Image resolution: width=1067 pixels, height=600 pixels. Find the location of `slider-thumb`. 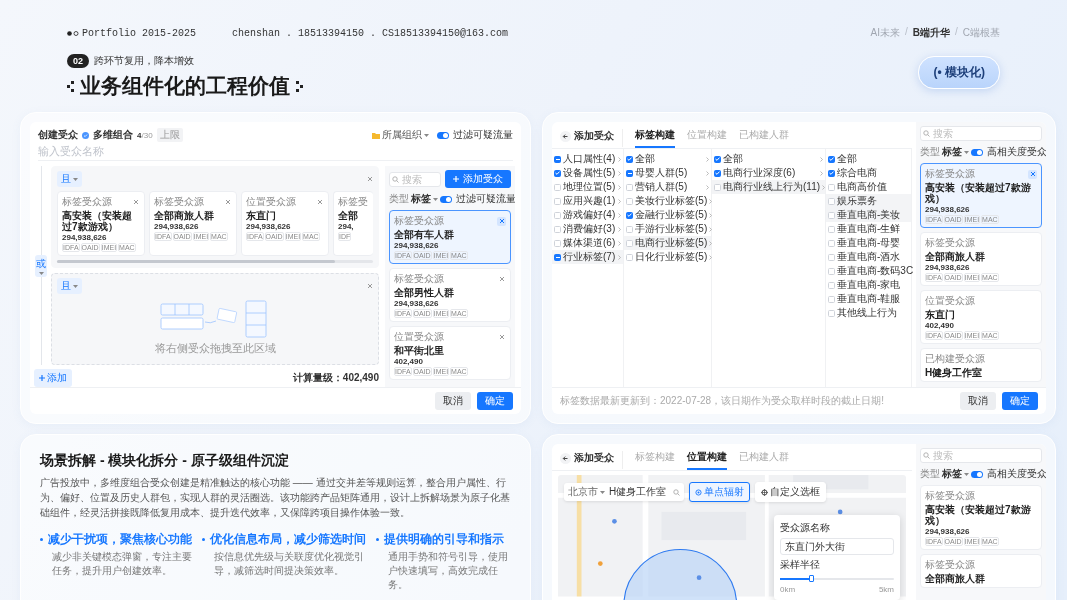

slider-thumb is located at coordinates (812, 578).